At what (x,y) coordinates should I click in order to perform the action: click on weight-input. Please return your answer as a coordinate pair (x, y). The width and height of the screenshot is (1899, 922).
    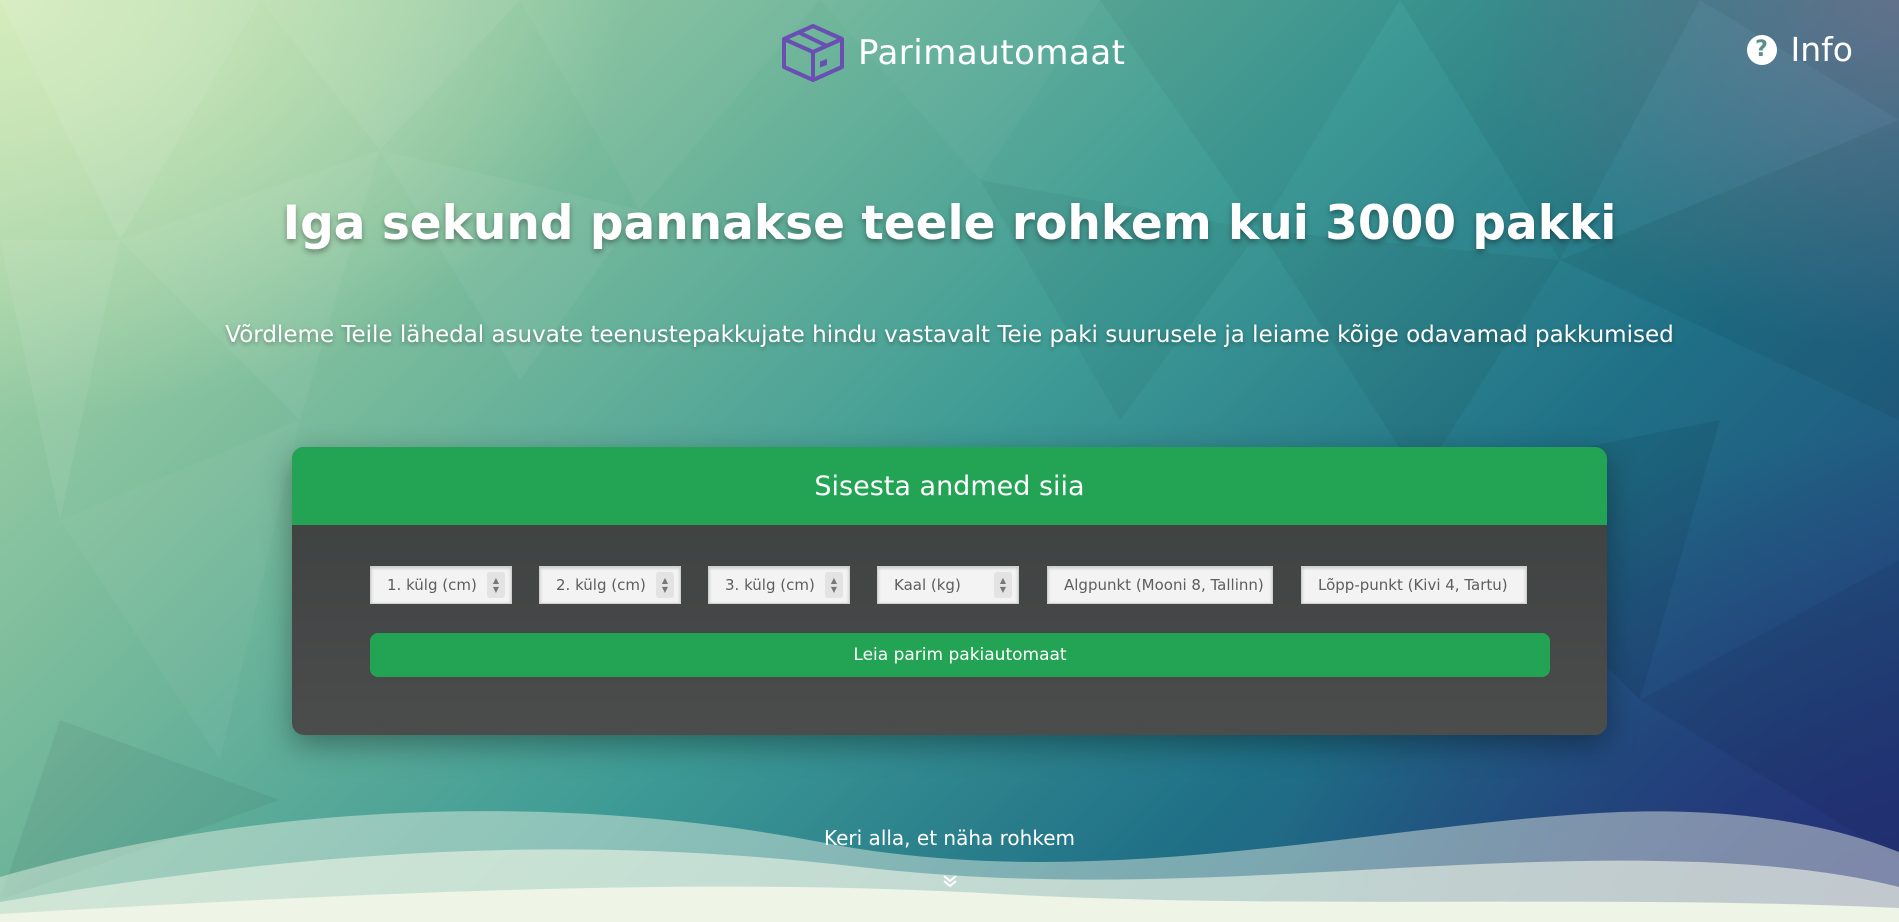
    Looking at the image, I should click on (944, 585).